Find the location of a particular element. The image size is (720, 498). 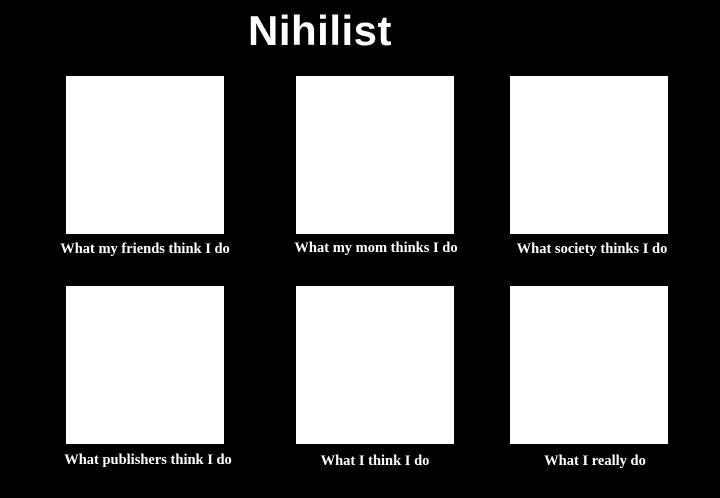

meme-title: Nihilist is located at coordinates (320, 30).